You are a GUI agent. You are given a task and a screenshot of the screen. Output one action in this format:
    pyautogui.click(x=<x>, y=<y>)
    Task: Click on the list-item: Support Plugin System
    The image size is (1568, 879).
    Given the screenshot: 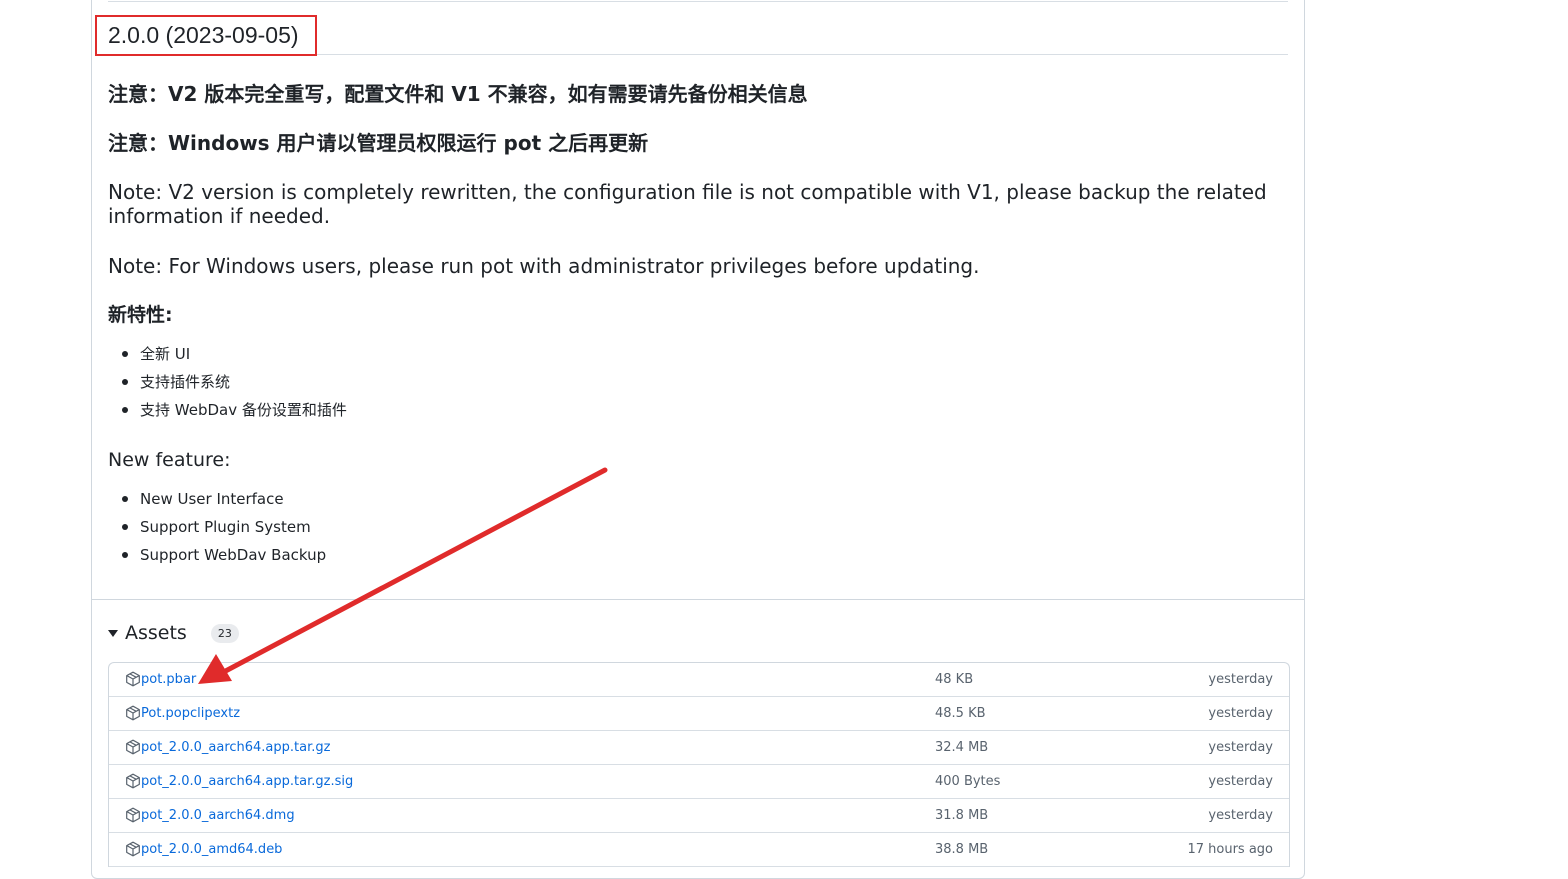 What is the action you would take?
    pyautogui.click(x=223, y=527)
    